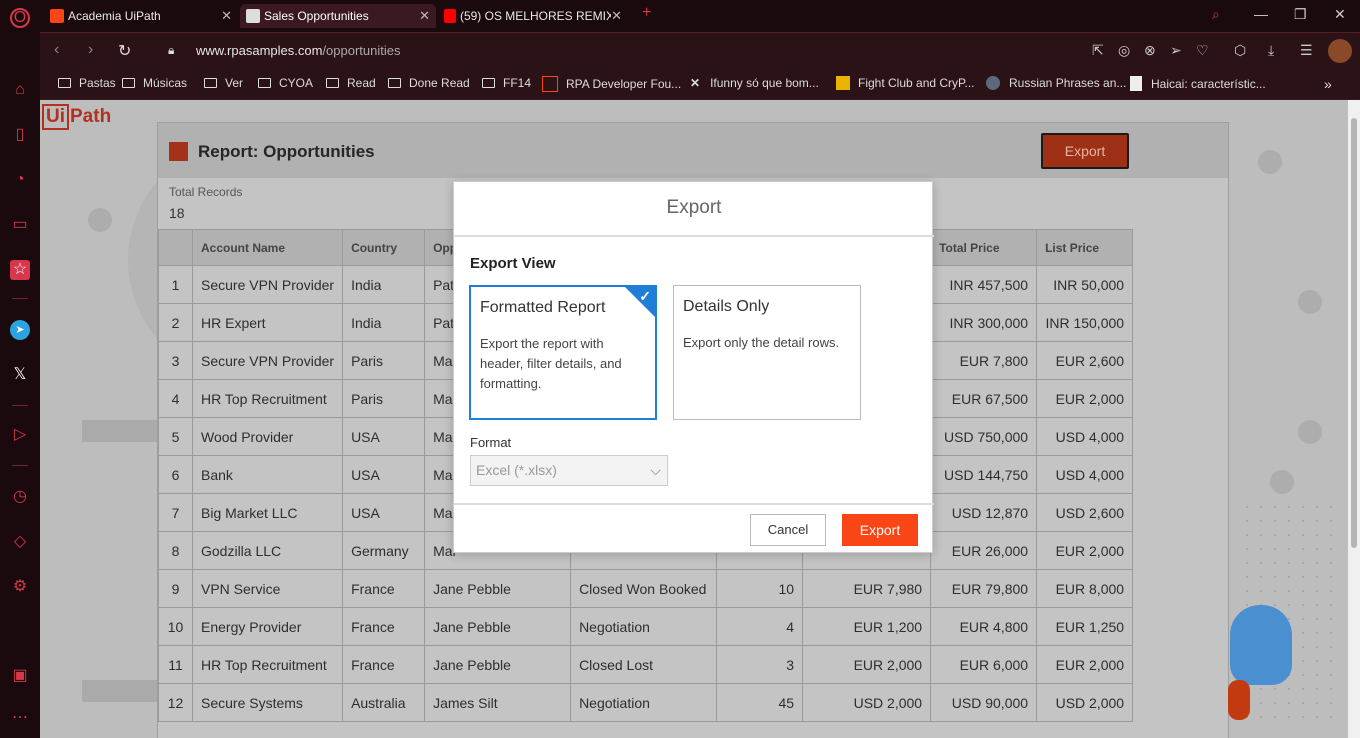 This screenshot has width=1360, height=738. What do you see at coordinates (259, 50) in the screenshot?
I see `url-host: www.rpasamples.com` at bounding box center [259, 50].